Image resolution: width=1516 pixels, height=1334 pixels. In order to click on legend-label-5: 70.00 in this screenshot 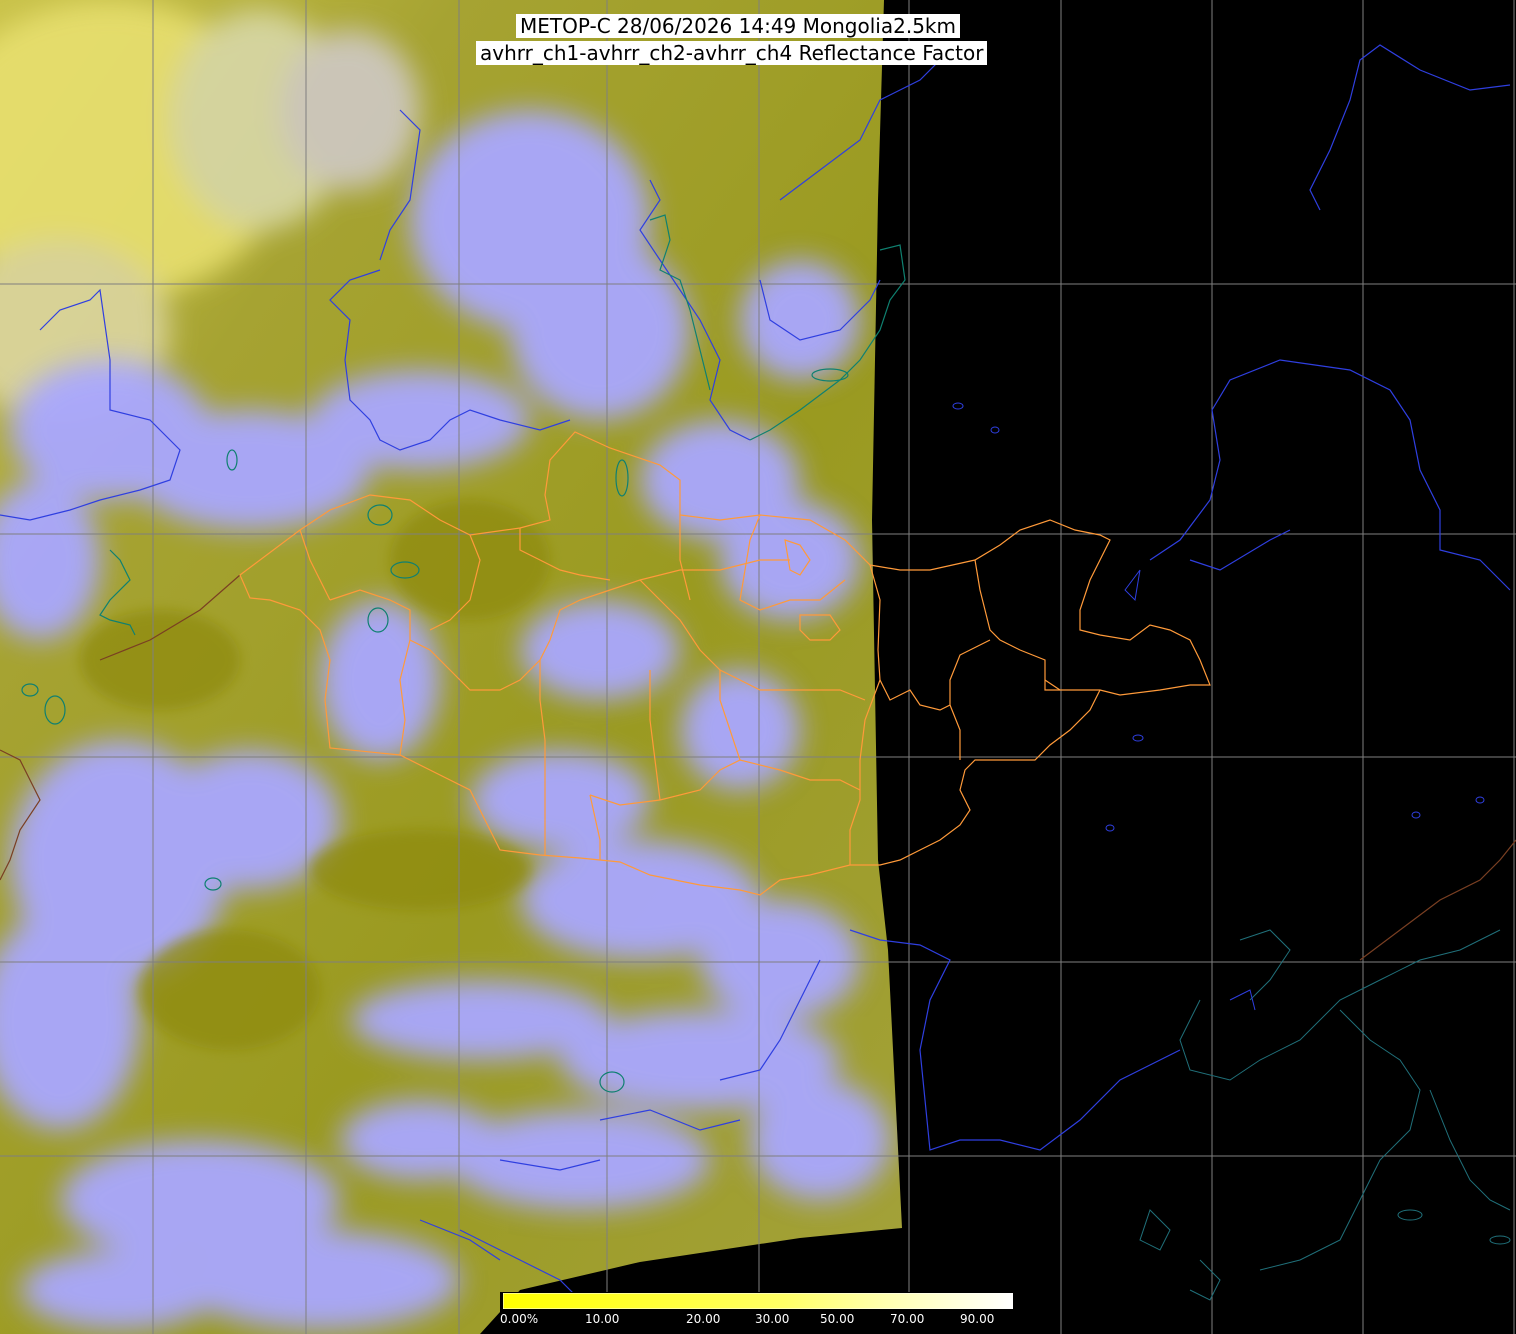, I will do `click(907, 1319)`.